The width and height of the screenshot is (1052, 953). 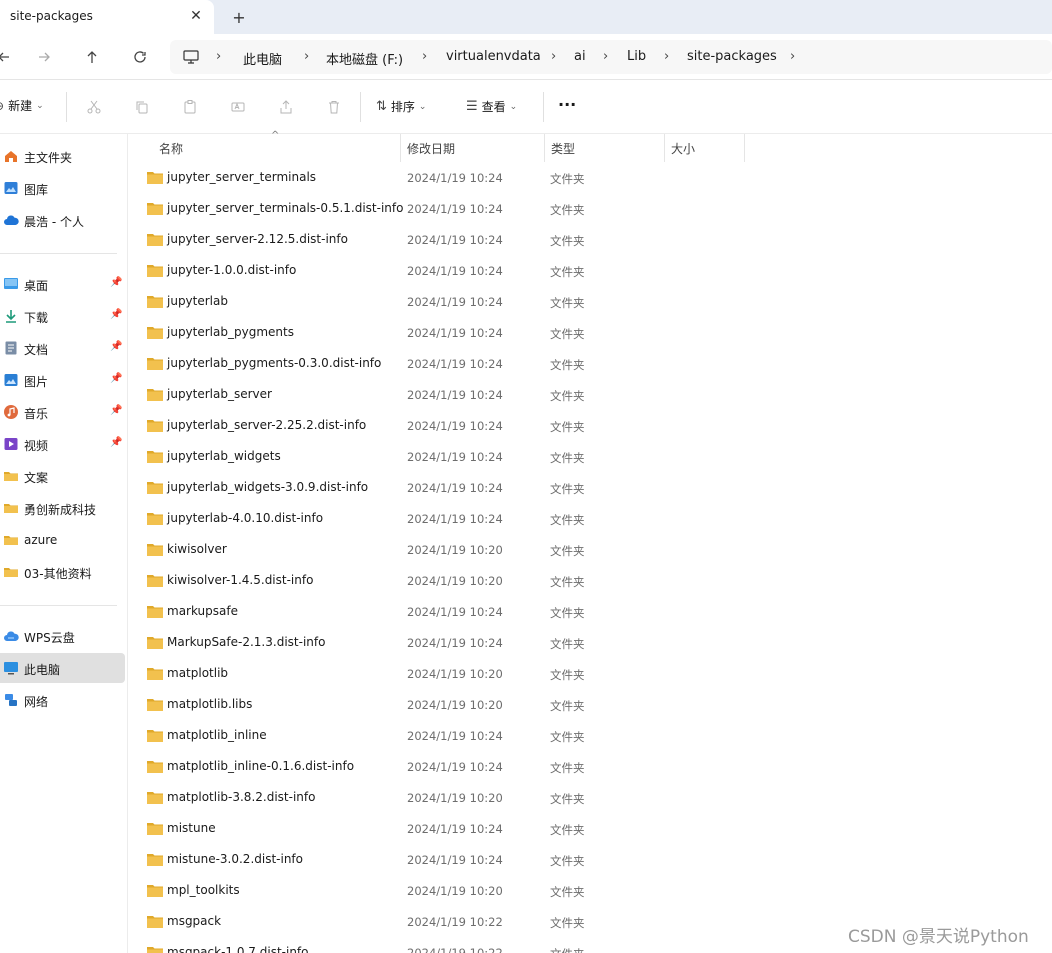 What do you see at coordinates (472, 148) in the screenshot?
I see `column-header-modified: 修改日期` at bounding box center [472, 148].